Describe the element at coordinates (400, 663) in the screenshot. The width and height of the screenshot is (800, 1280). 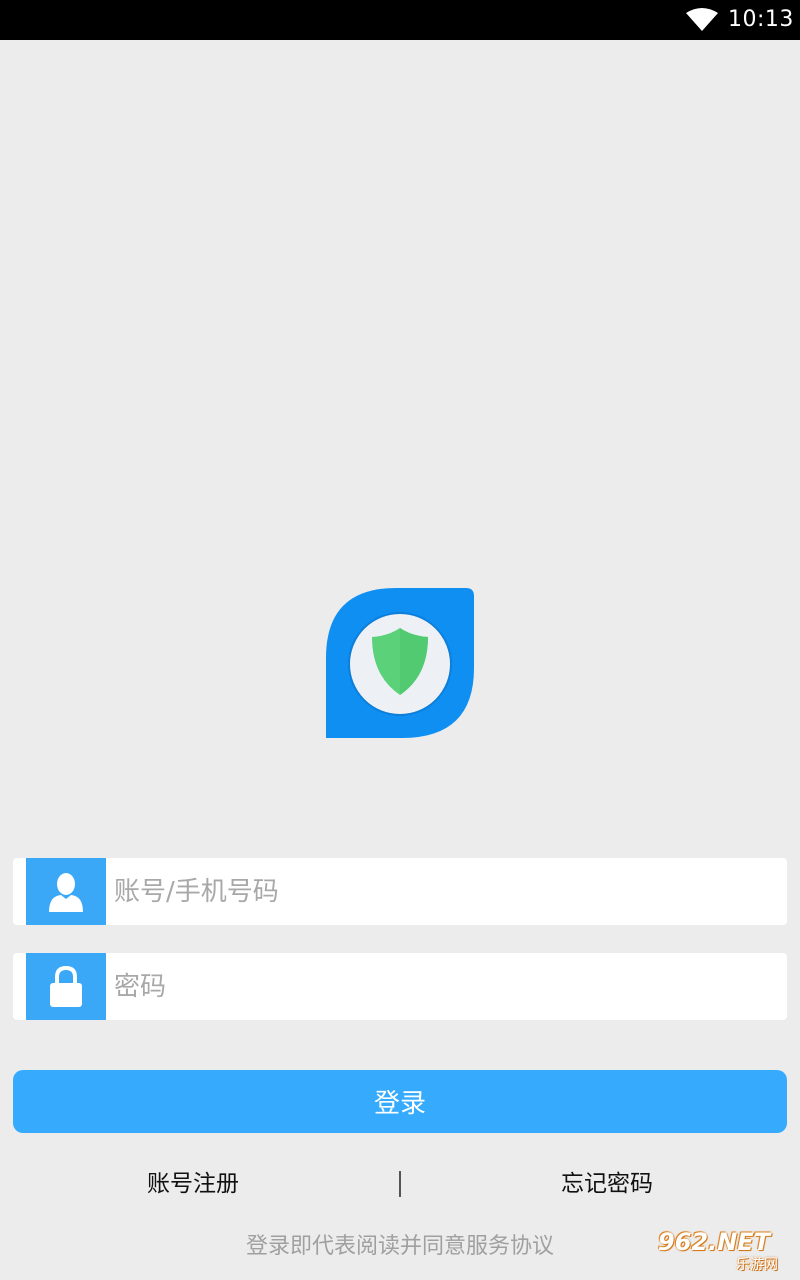
I see `app-logo` at that location.